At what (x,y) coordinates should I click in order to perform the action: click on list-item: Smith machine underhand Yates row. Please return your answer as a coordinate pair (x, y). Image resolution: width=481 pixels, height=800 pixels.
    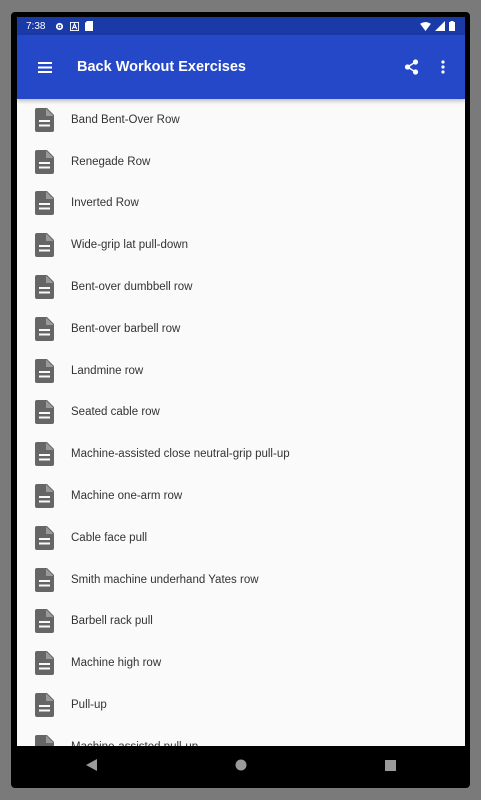
    Looking at the image, I should click on (241, 580).